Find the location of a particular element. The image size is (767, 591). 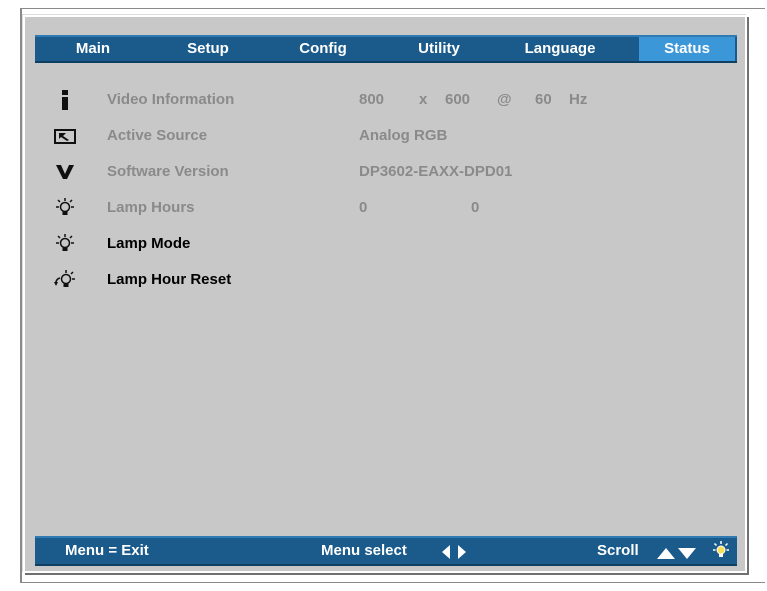

video-width-value: 800 is located at coordinates (372, 99).